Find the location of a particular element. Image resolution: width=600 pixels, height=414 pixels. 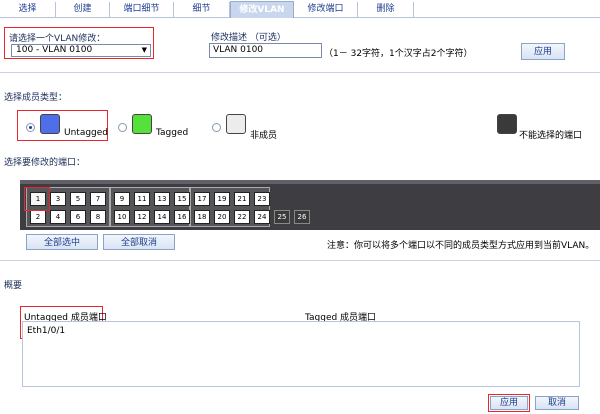

port-10: 10 is located at coordinates (122, 217).